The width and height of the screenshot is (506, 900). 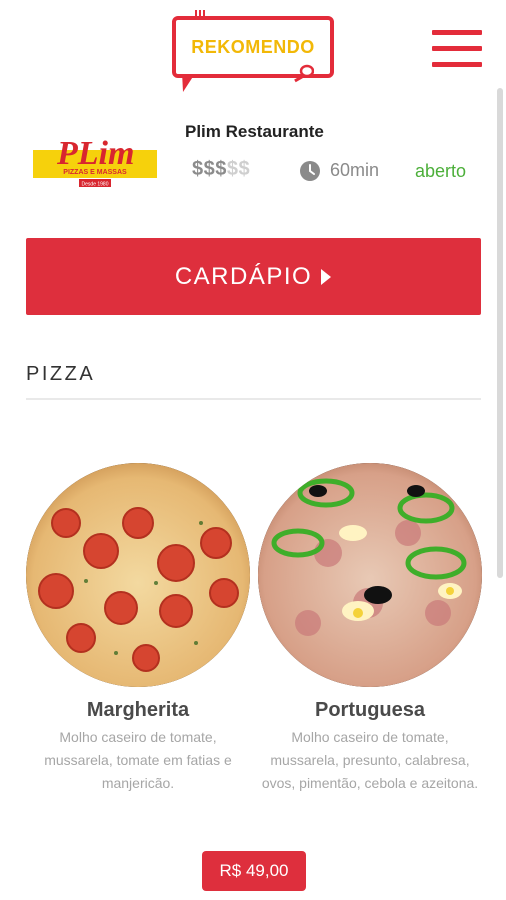 I want to click on price-level-inactive: $$, so click(x=238, y=169).